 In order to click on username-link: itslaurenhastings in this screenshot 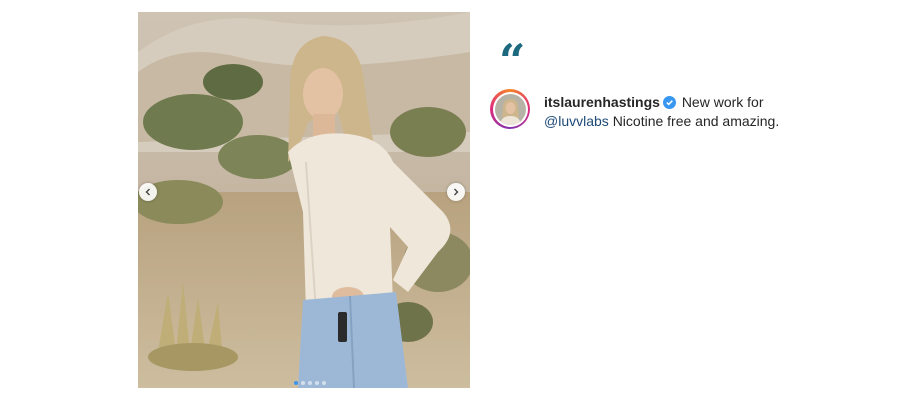, I will do `click(602, 102)`.